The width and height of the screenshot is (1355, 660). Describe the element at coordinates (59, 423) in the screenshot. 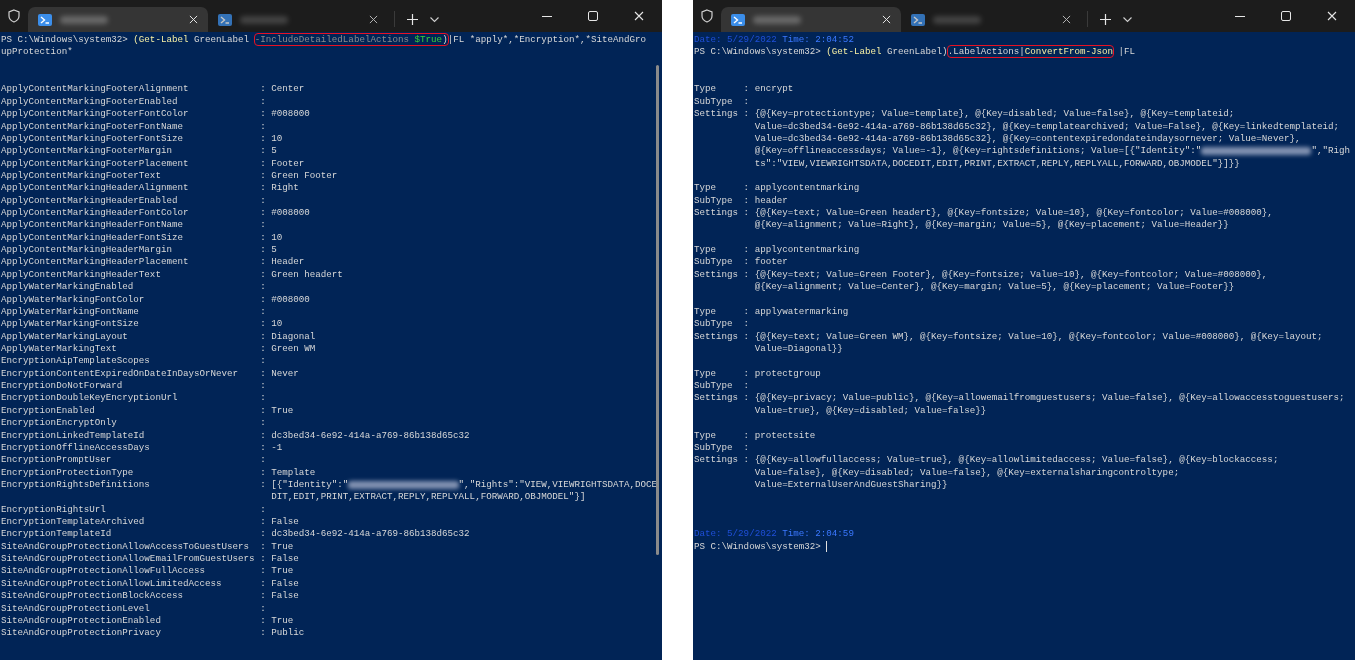

I see `property-name: EncryptionEncryptOnly` at that location.